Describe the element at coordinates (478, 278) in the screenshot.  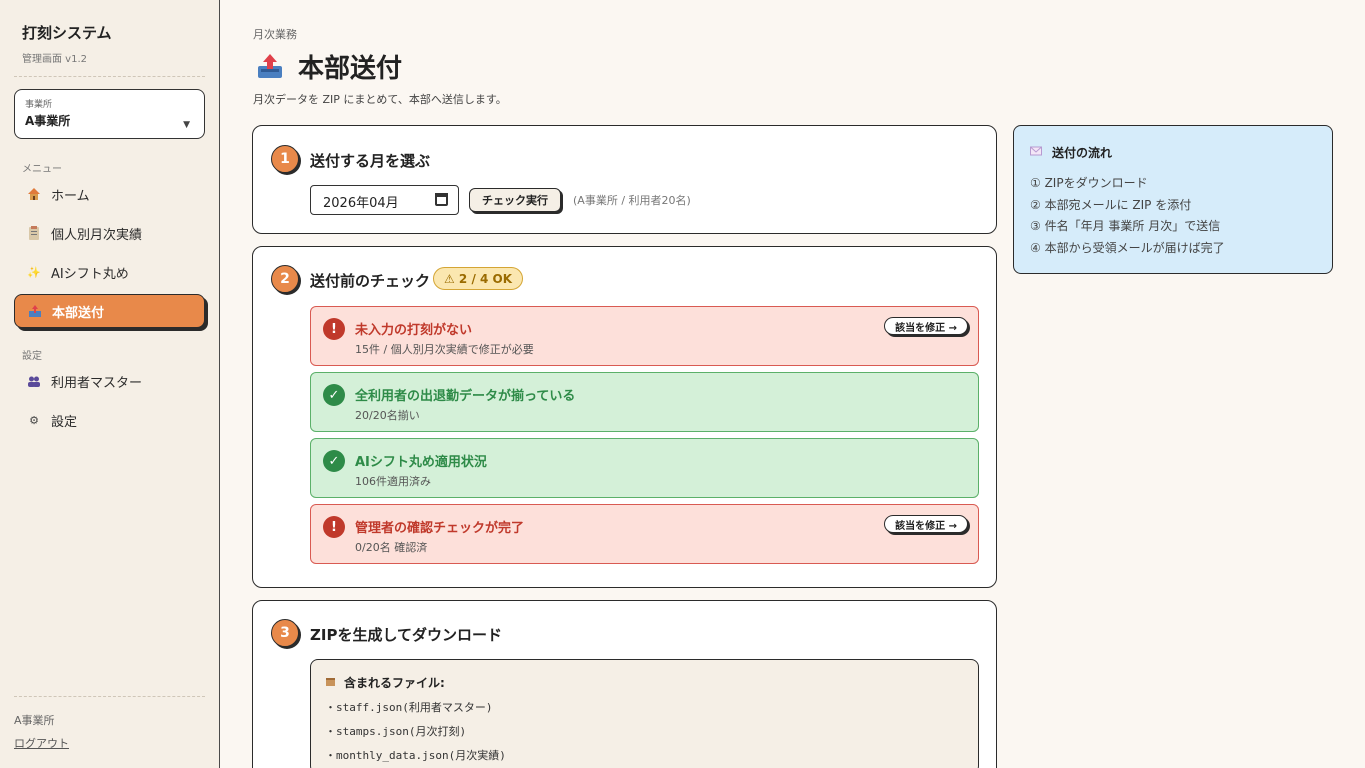
I see `status-badge: ⚠ 2 / 4 OK` at that location.